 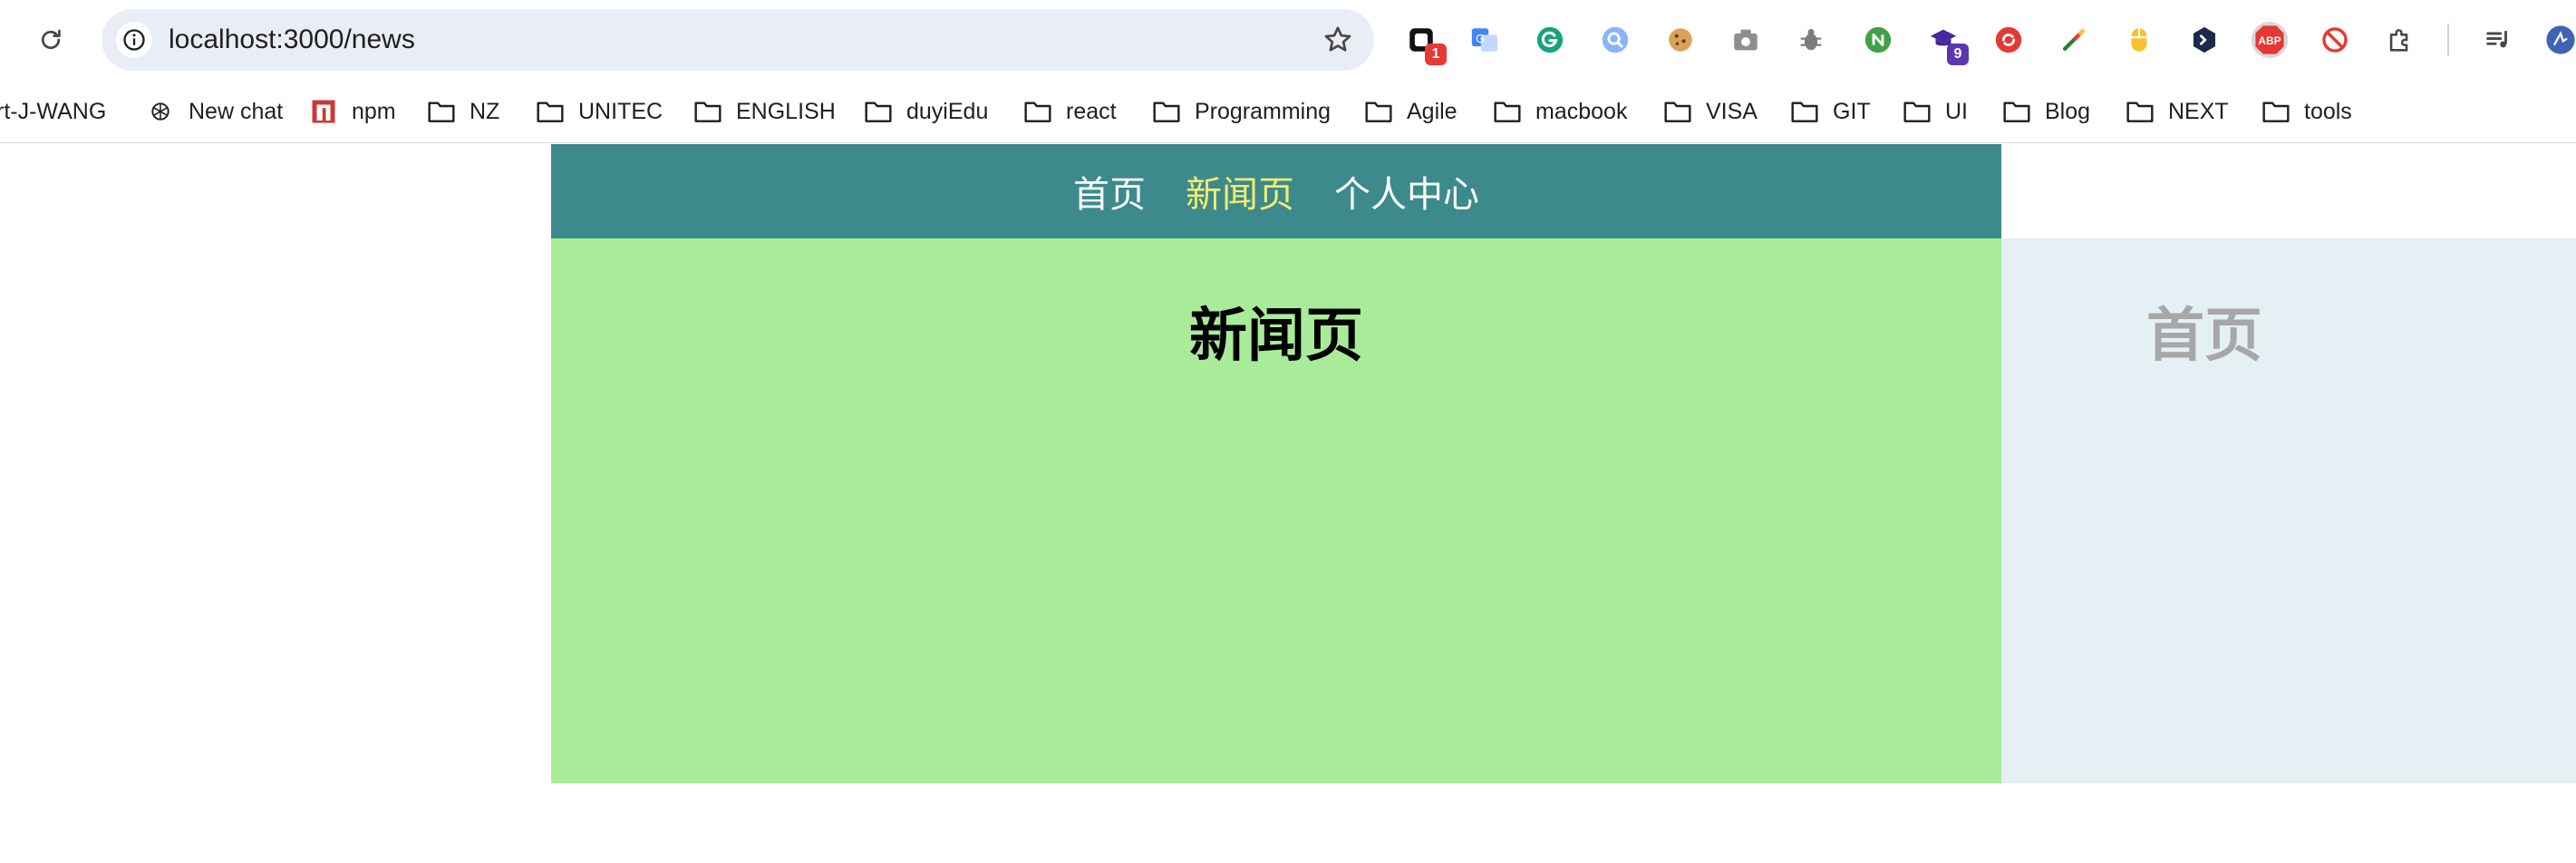 I want to click on bookmark-label: macbook, so click(x=1581, y=111).